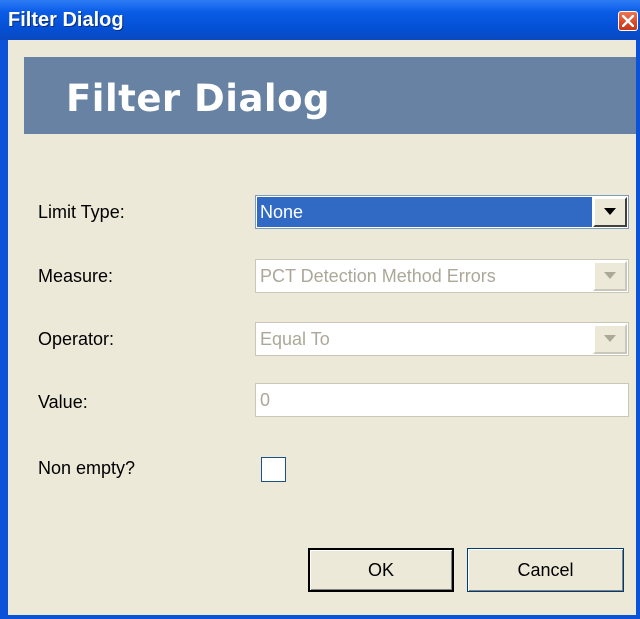 The image size is (640, 619). What do you see at coordinates (198, 98) in the screenshot?
I see `banner-title: Filter Dialog` at bounding box center [198, 98].